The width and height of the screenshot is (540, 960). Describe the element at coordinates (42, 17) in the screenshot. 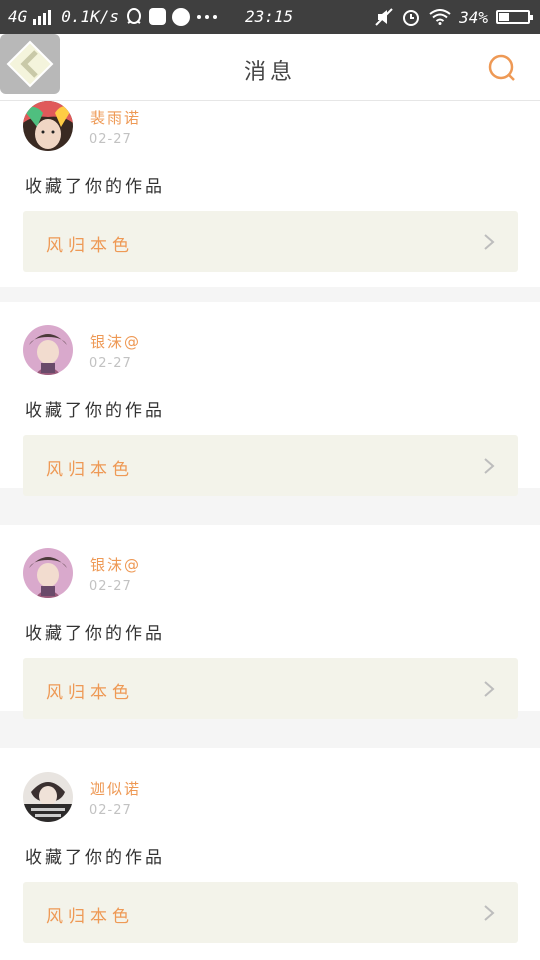

I see `signal-icon` at that location.